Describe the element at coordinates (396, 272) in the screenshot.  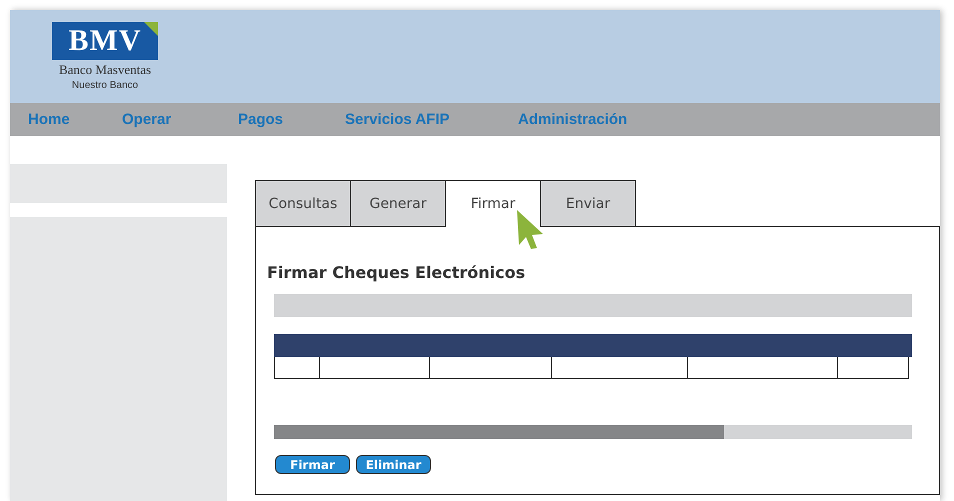
I see `panel-title: Firmar Cheques Electrónicos` at that location.